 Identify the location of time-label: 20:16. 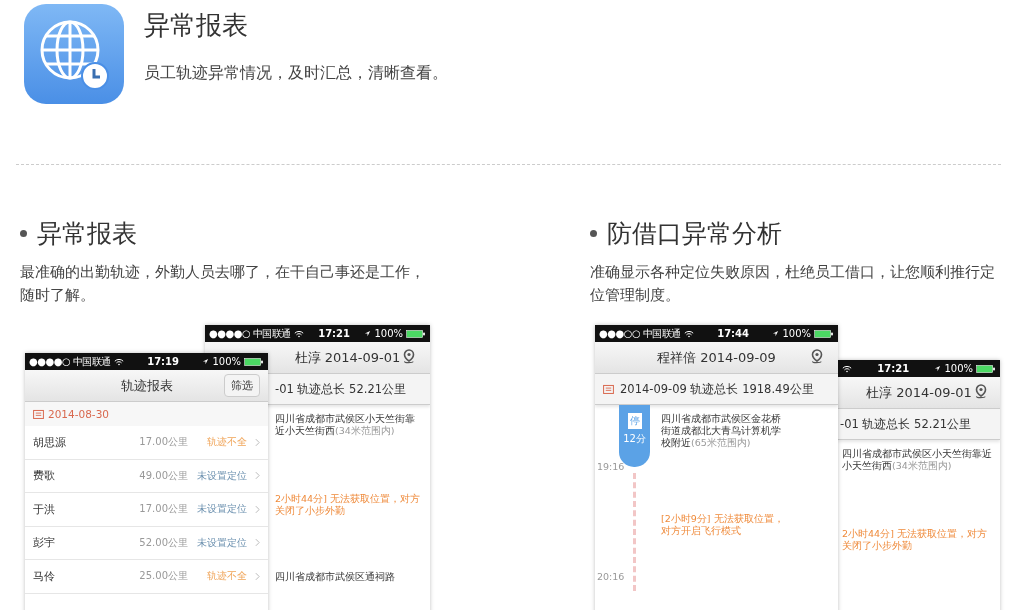
(611, 576).